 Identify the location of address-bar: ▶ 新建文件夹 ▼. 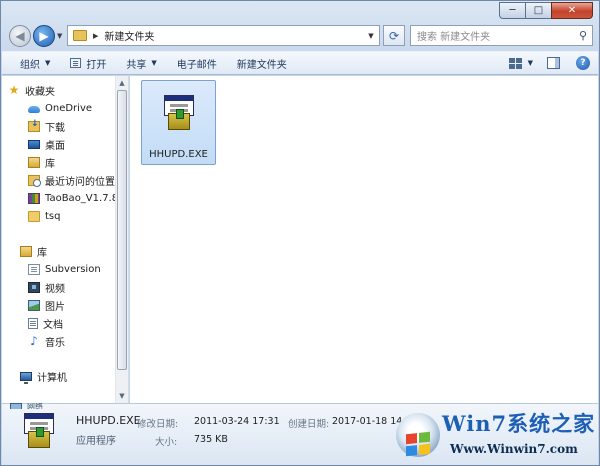
(223, 35).